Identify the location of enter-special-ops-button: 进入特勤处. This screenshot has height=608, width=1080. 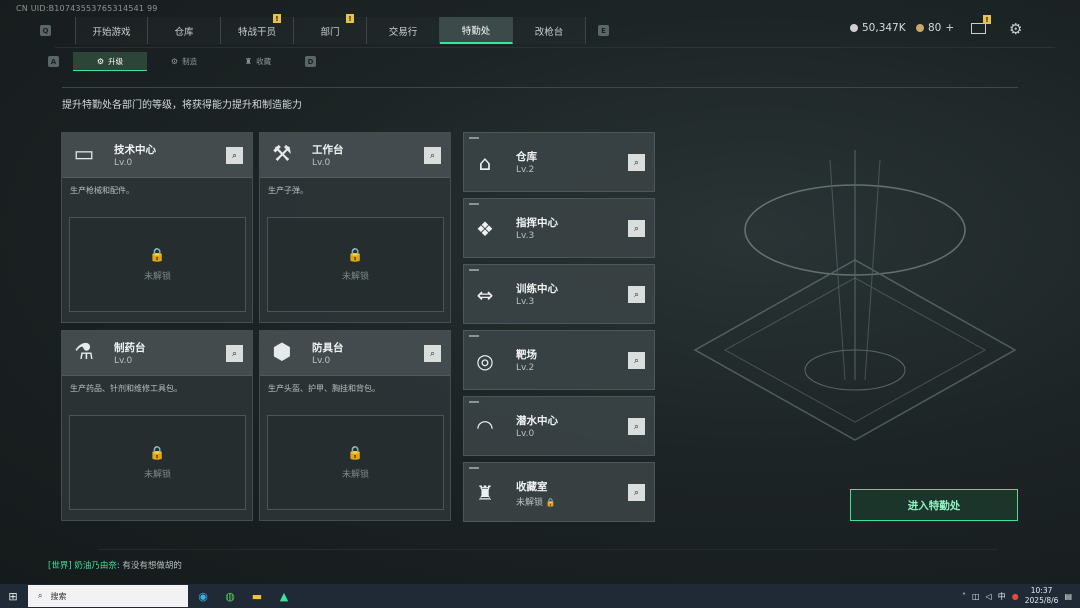
(934, 505).